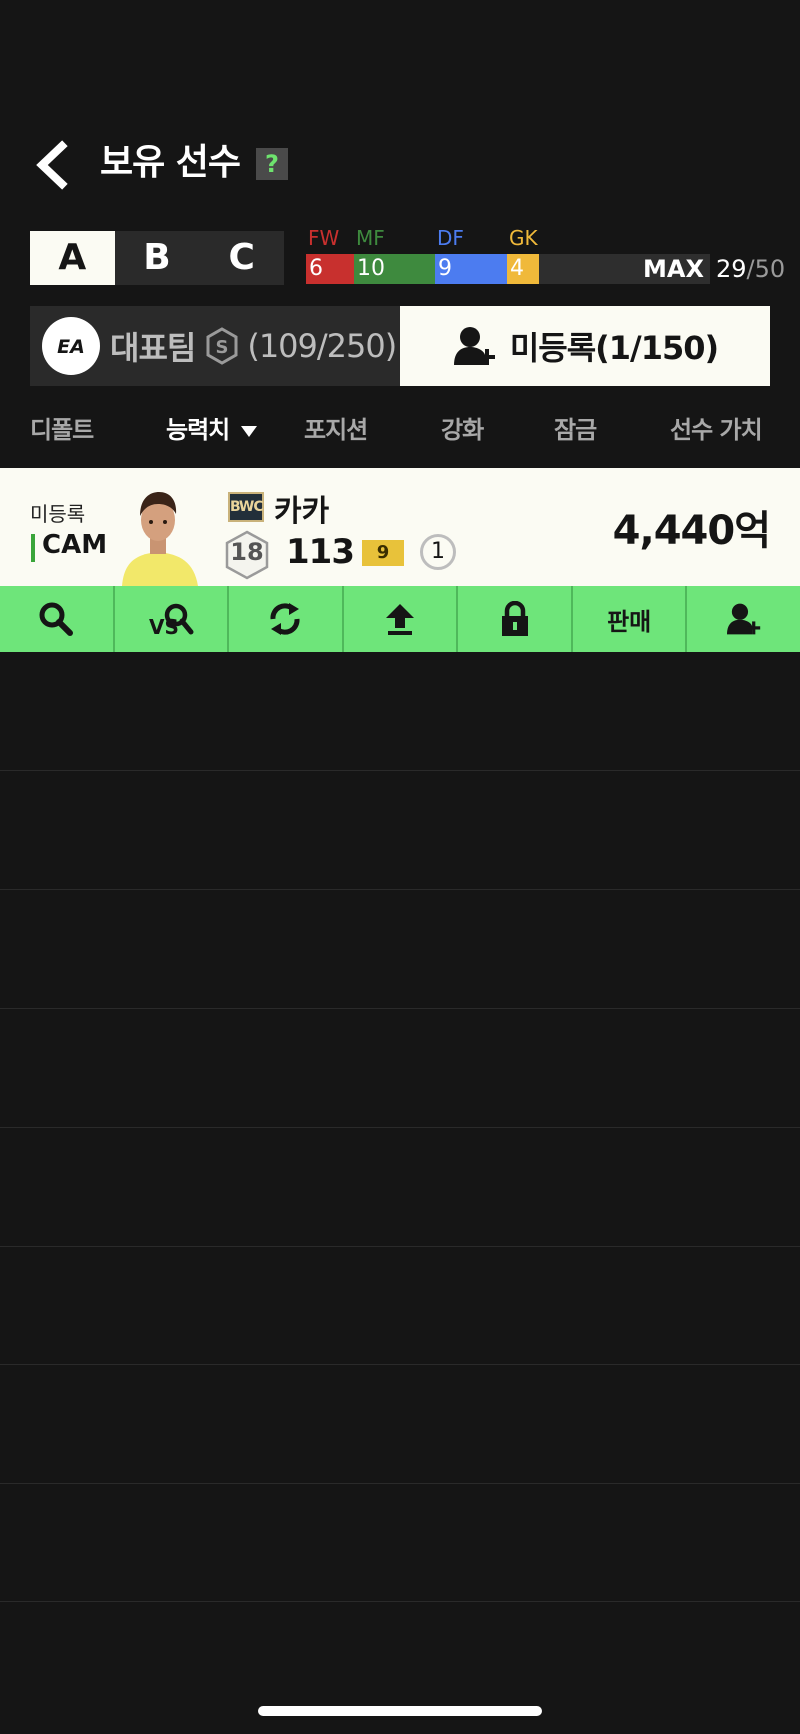 This screenshot has width=800, height=1734. I want to click on upgrade-button, so click(401, 619).